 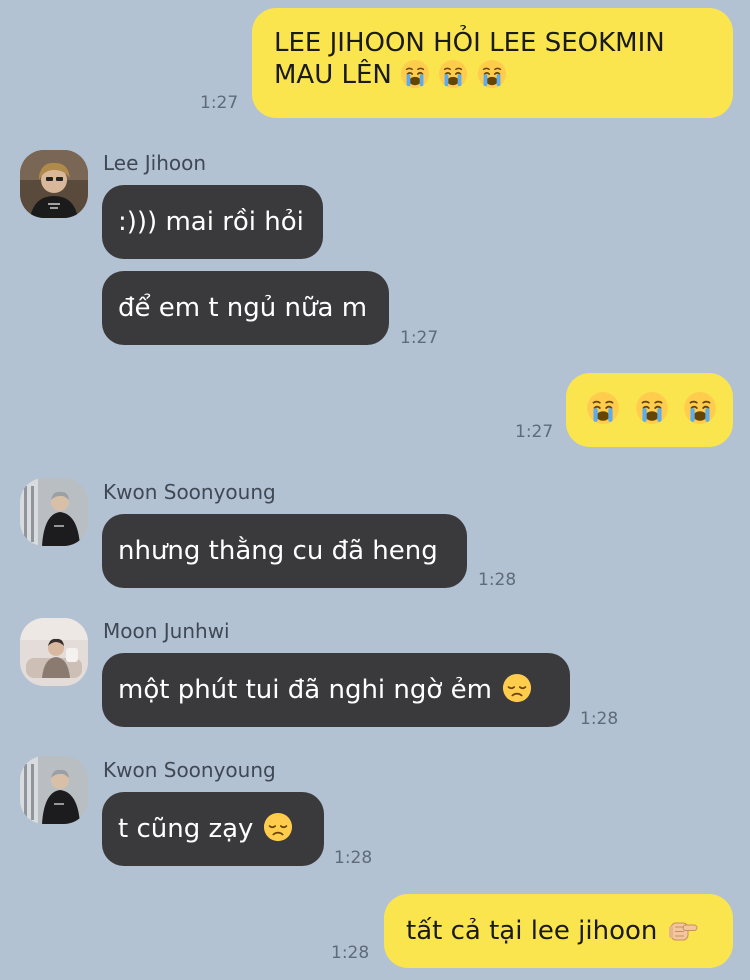 What do you see at coordinates (278, 551) in the screenshot?
I see `message-text: nhưng thằng cu đã heng` at bounding box center [278, 551].